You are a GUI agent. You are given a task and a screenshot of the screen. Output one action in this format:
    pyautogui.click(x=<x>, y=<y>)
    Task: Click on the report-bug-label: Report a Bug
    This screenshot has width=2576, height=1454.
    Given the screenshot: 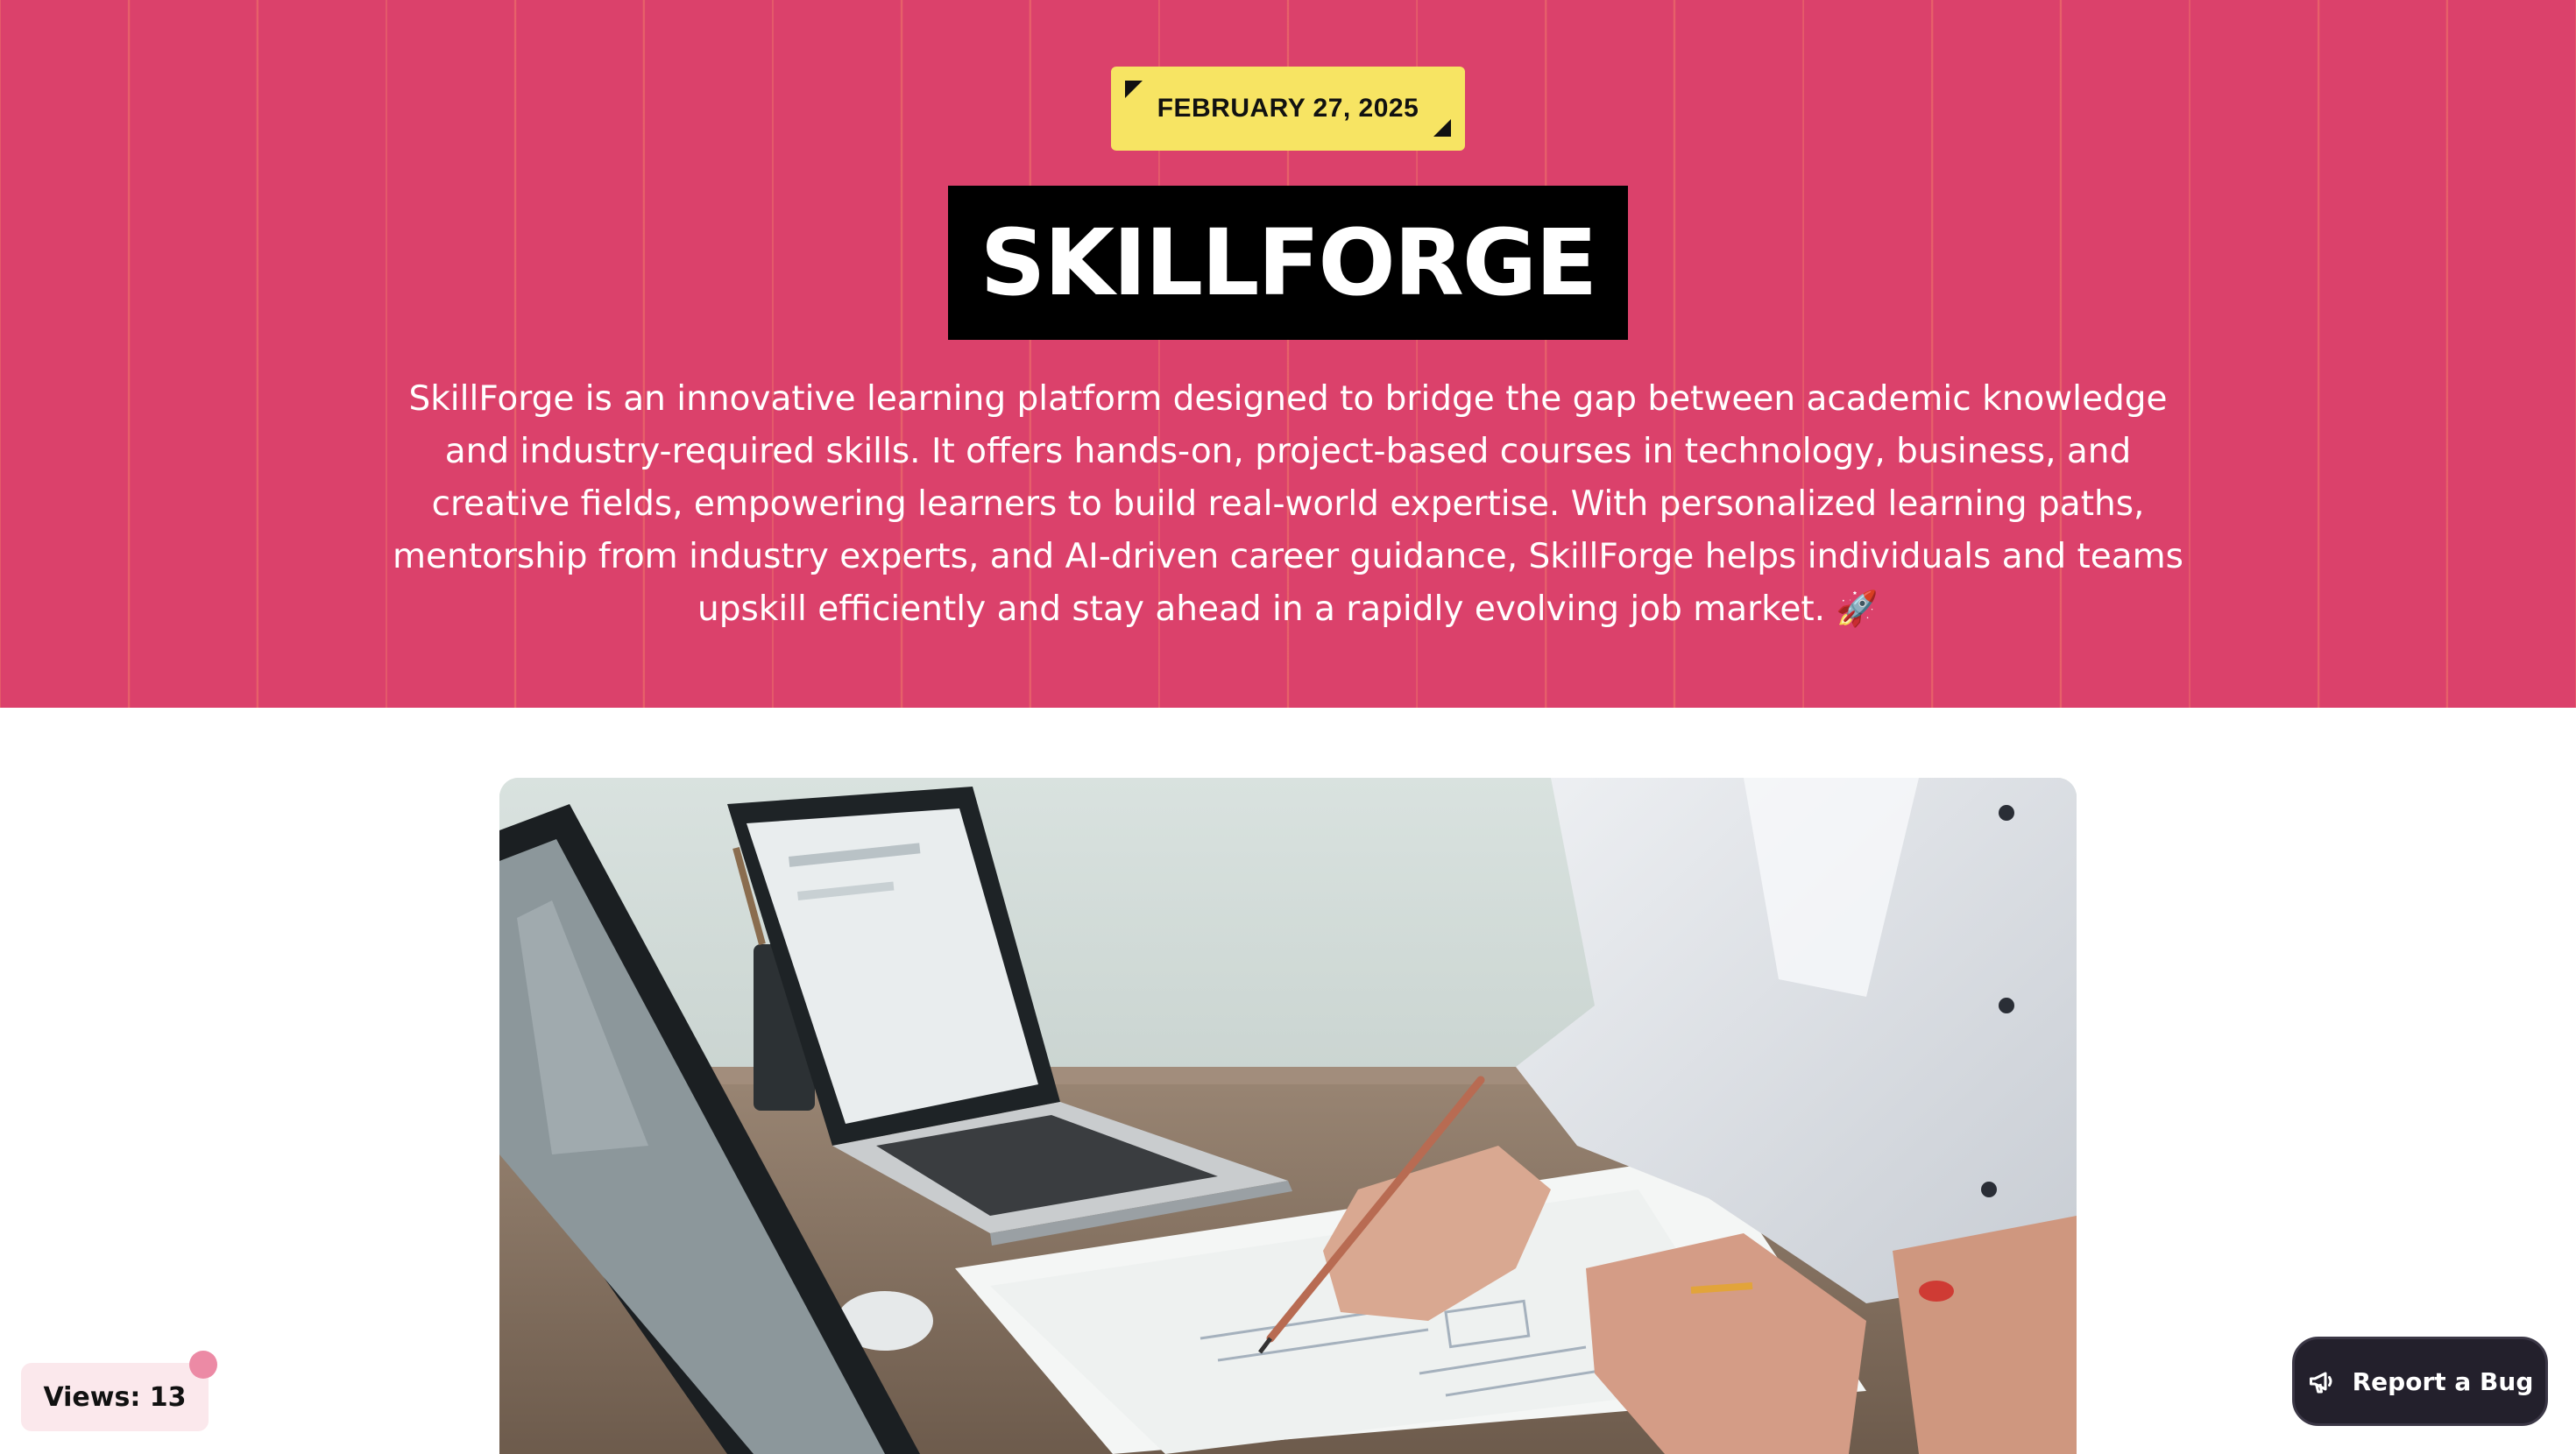 What is the action you would take?
    pyautogui.click(x=2443, y=1381)
    